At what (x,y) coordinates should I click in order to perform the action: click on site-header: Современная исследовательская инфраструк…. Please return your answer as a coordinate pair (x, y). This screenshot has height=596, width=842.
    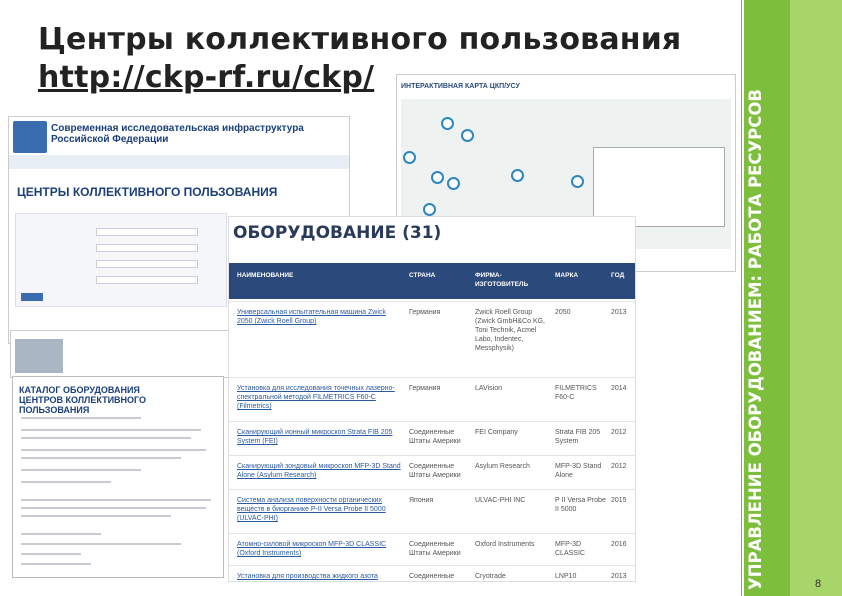
    Looking at the image, I should click on (177, 134).